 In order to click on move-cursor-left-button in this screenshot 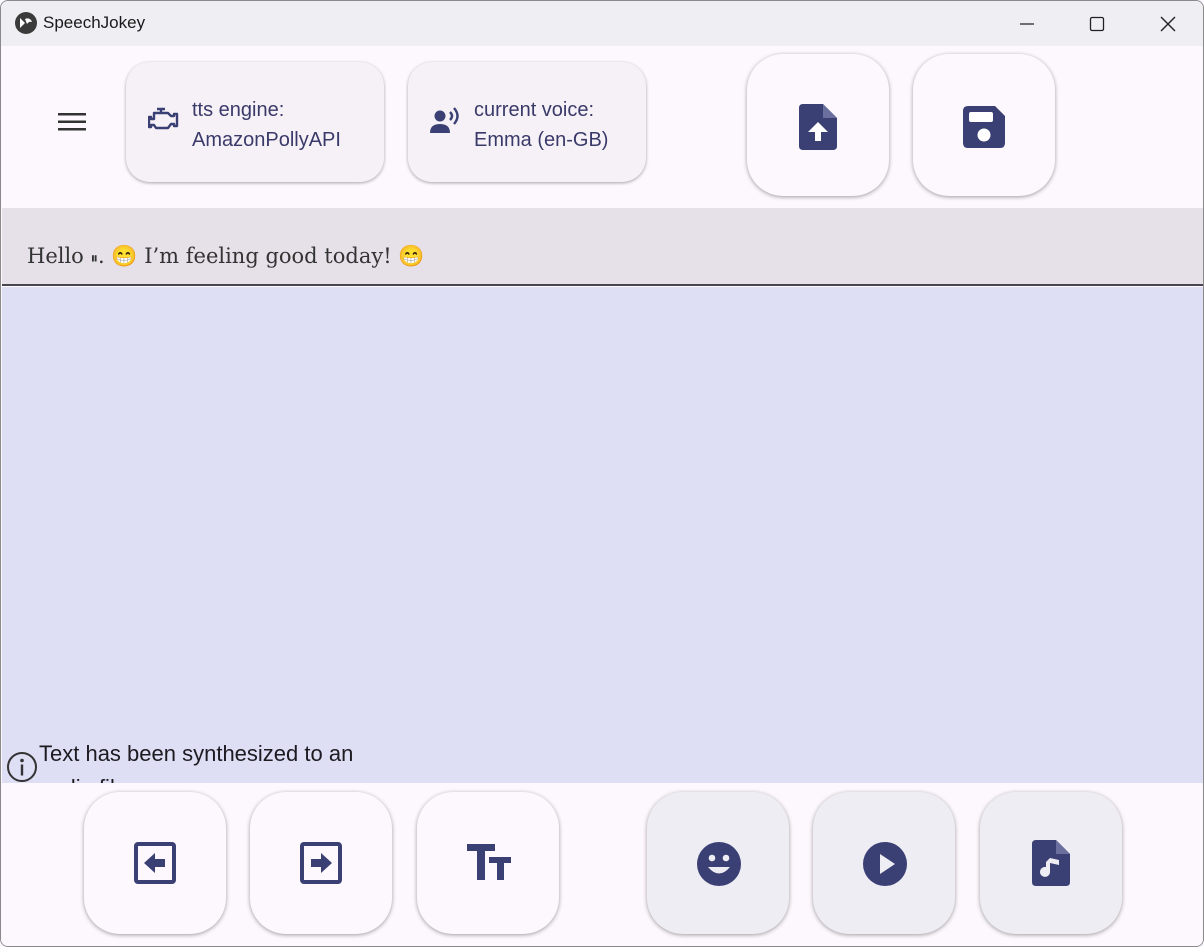, I will do `click(155, 863)`.